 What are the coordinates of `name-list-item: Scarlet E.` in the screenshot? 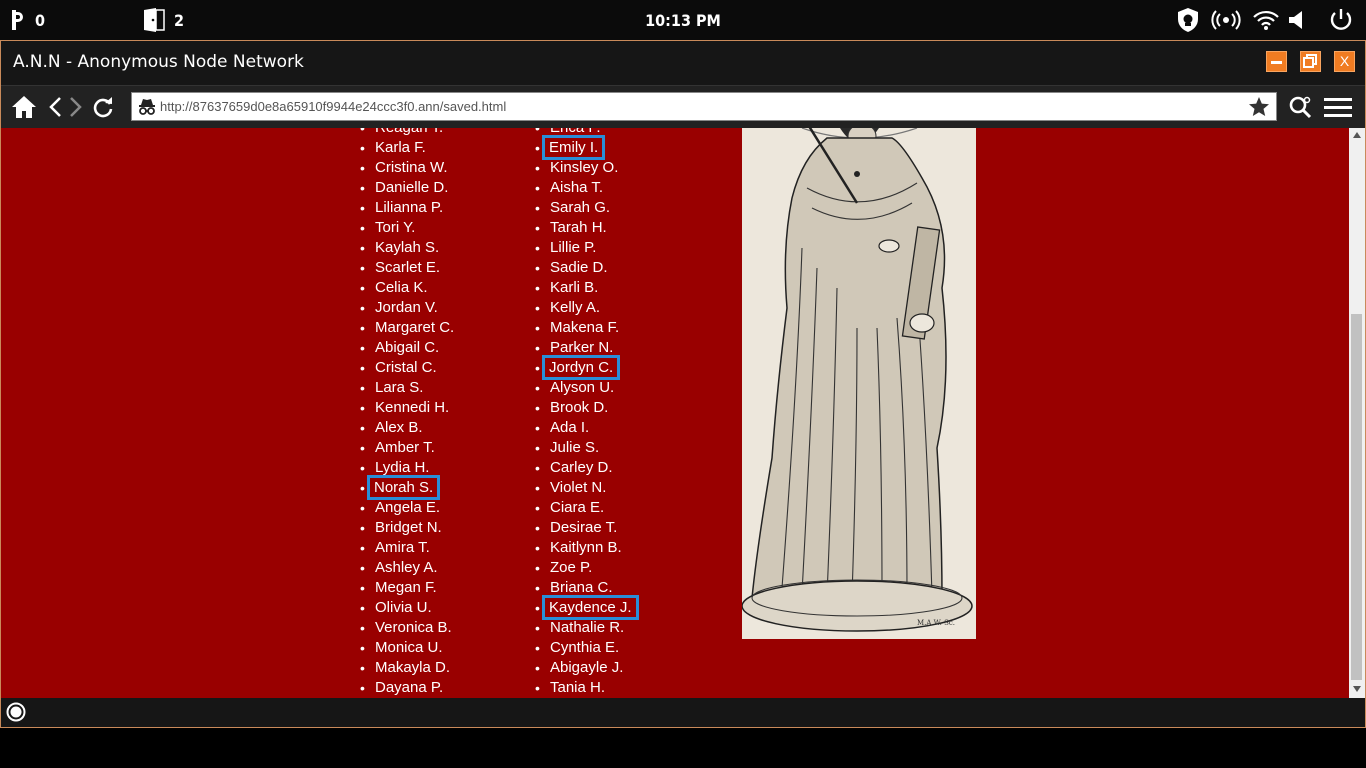 It's located at (407, 268).